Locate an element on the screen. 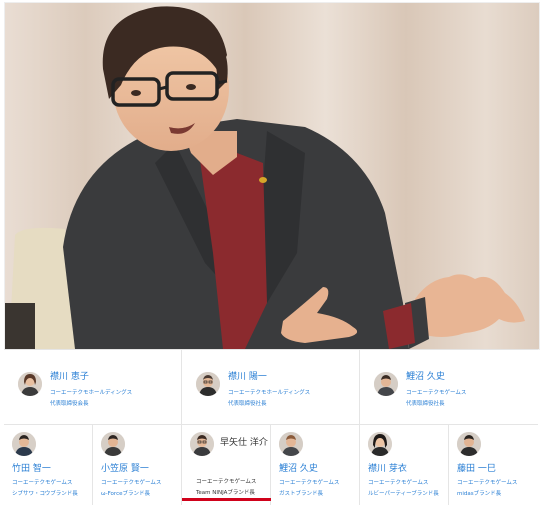 This screenshot has height=506, width=542. member-card-hisashi-koinuma-gust: 鯉沼 久史 コーエーテクモゲームス ガストブランド長 is located at coordinates (315, 465).